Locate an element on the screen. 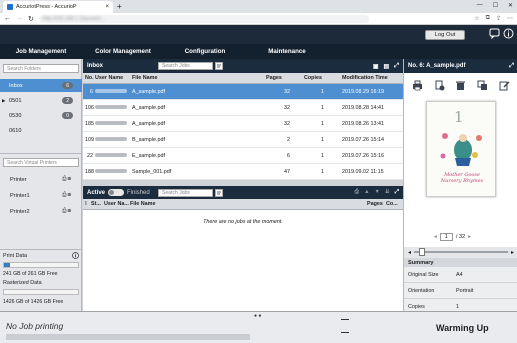 The height and width of the screenshot is (343, 517). tab-close-icon: × is located at coordinates (107, 7).